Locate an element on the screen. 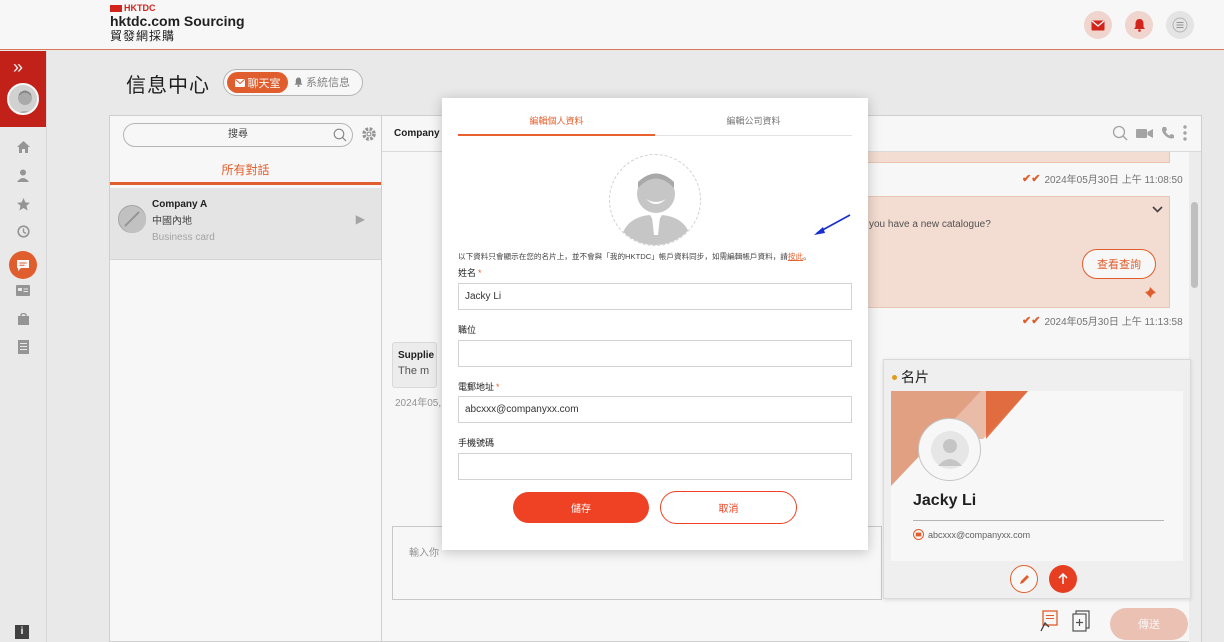 This screenshot has width=1224, height=642. tab-edit-company: 編輯公司資料 is located at coordinates (753, 124).